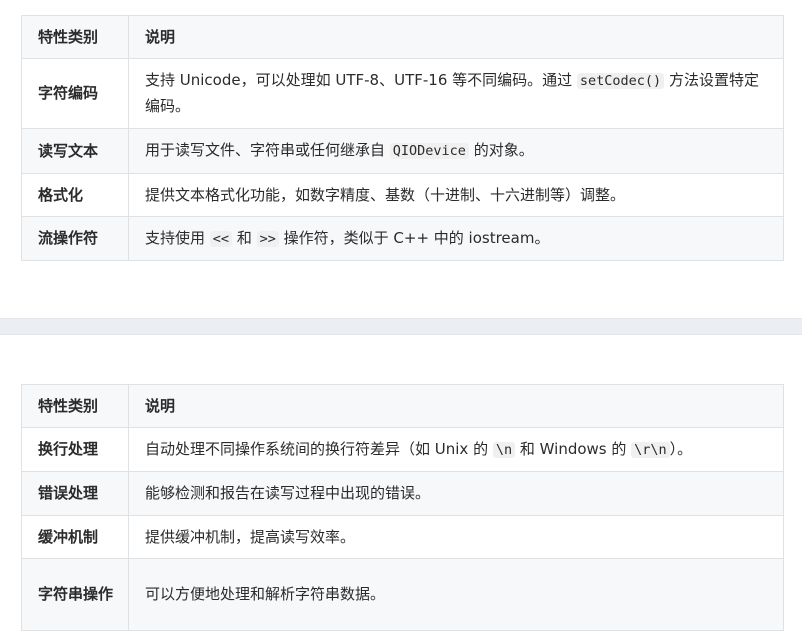 This screenshot has height=640, width=802. Describe the element at coordinates (501, 150) in the screenshot. I see `description-text: 的对象。` at that location.